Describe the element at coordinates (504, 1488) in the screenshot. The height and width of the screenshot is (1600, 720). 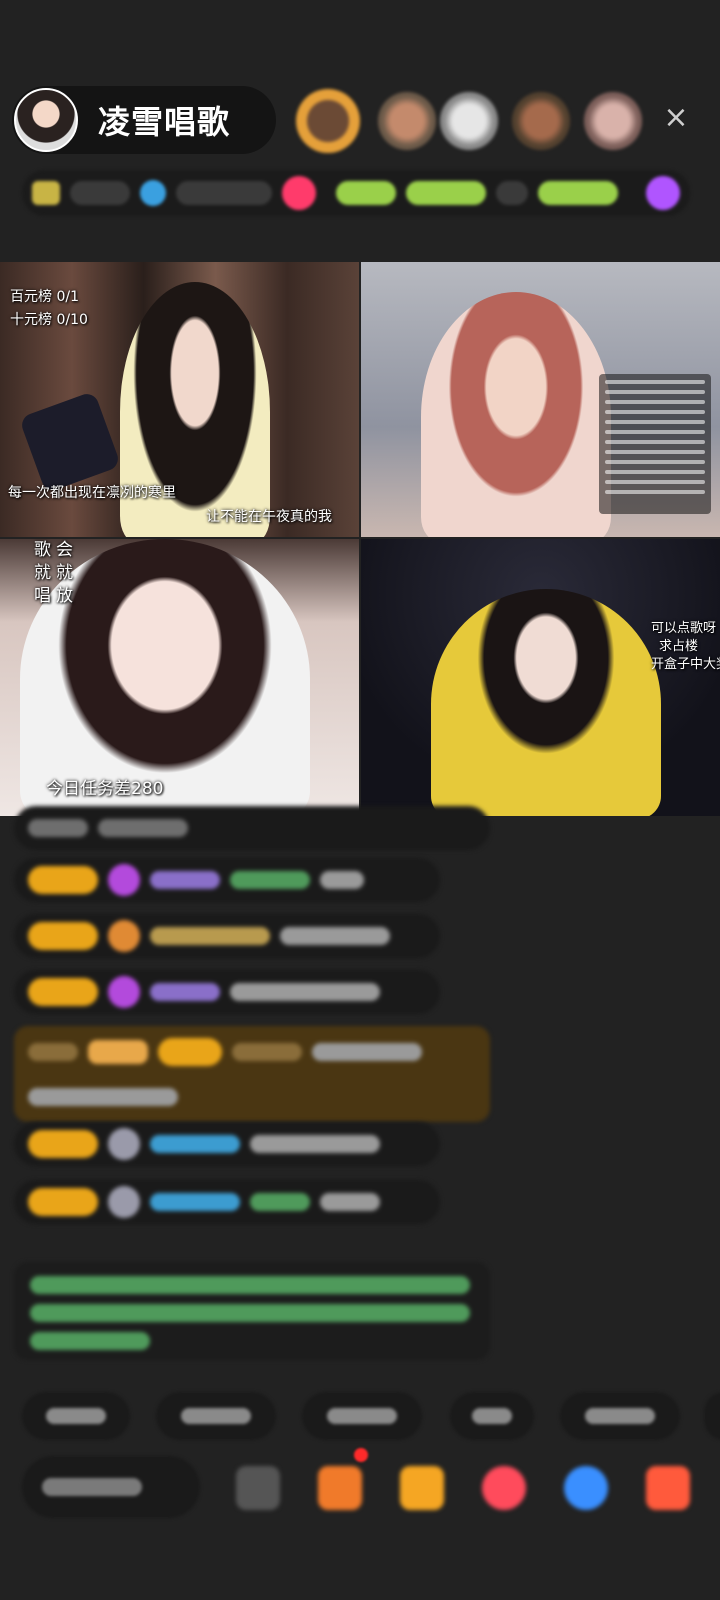
I see `fan-club-icon` at that location.